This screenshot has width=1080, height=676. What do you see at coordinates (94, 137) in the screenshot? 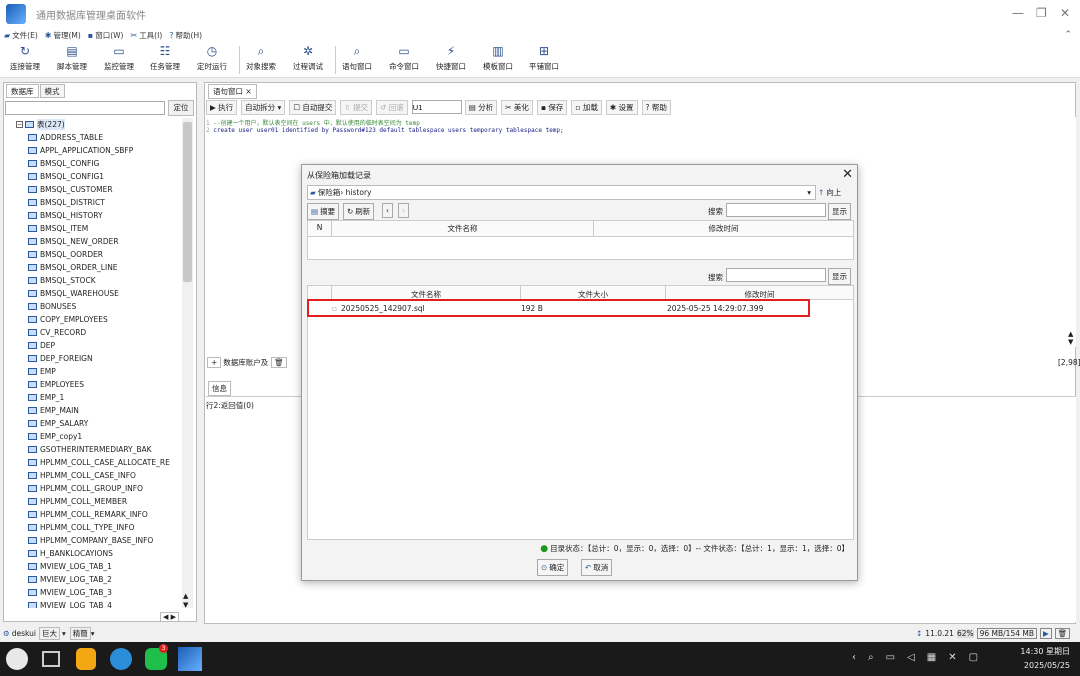
I see `table-item: ADDRESS_TABLE` at bounding box center [94, 137].